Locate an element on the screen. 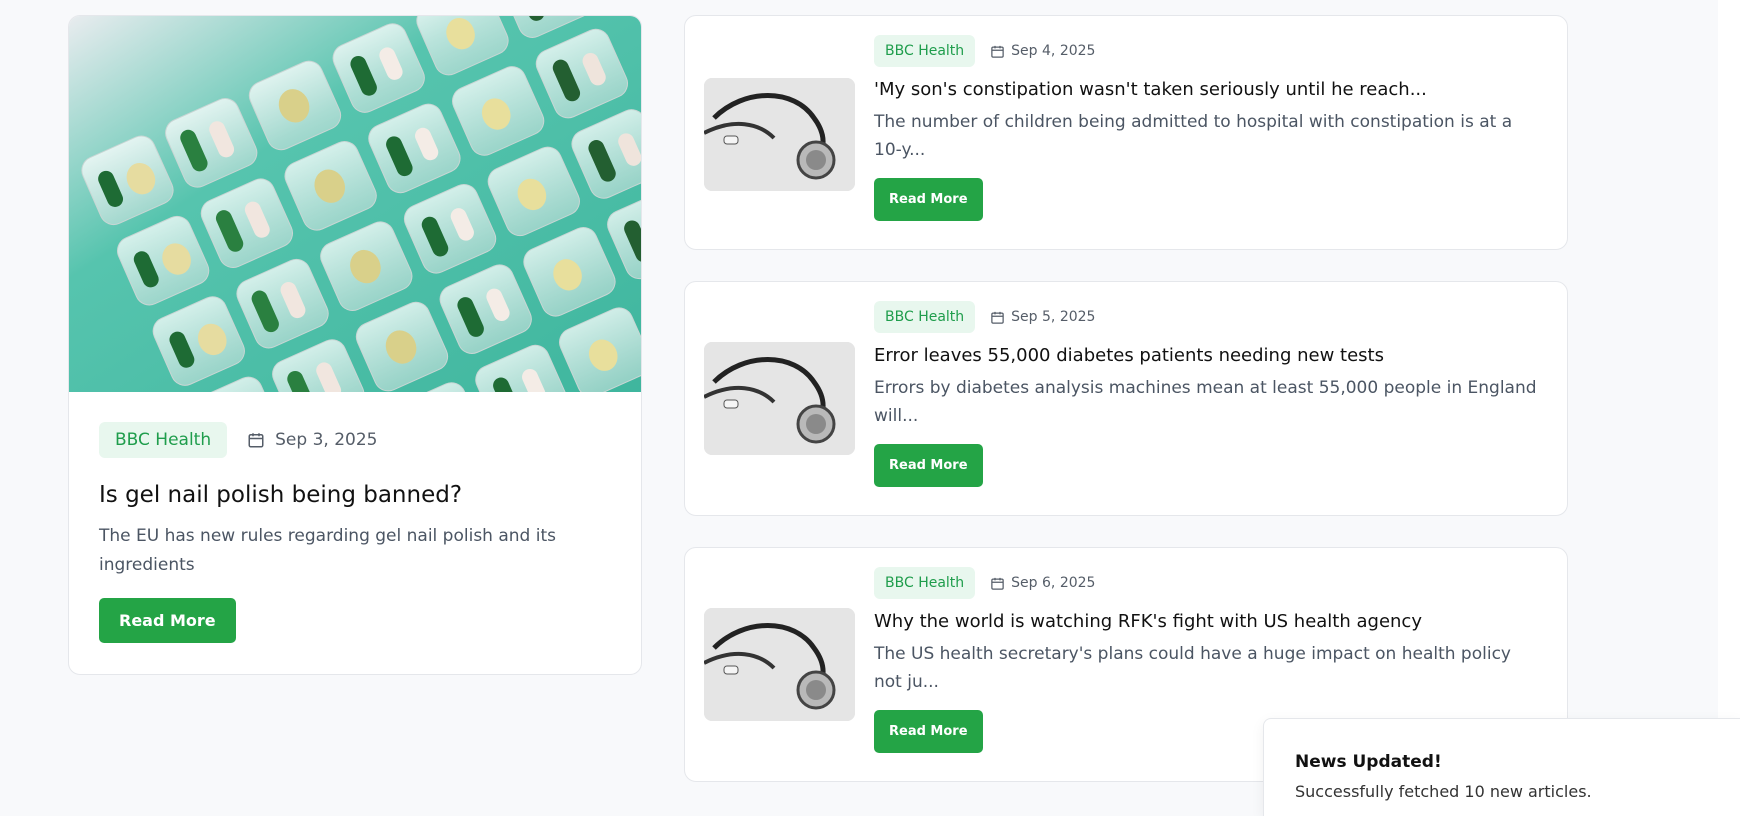 This screenshot has width=1740, height=816. date-text: Sep 5, 2025 is located at coordinates (1053, 317).